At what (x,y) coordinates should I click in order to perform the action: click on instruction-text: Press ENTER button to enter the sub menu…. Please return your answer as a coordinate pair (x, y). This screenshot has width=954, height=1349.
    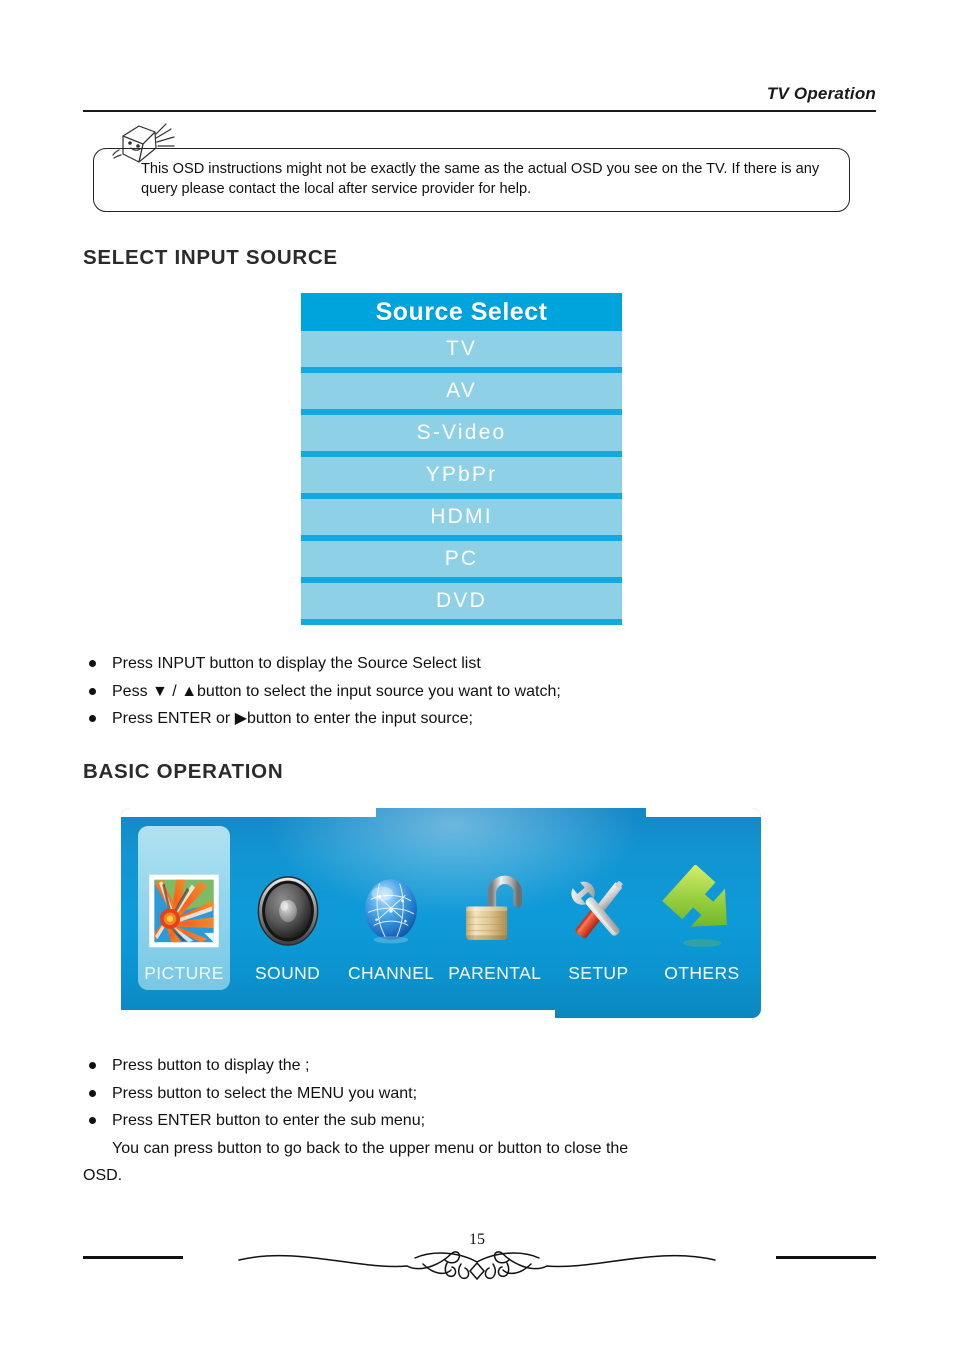
    Looking at the image, I should click on (269, 1120).